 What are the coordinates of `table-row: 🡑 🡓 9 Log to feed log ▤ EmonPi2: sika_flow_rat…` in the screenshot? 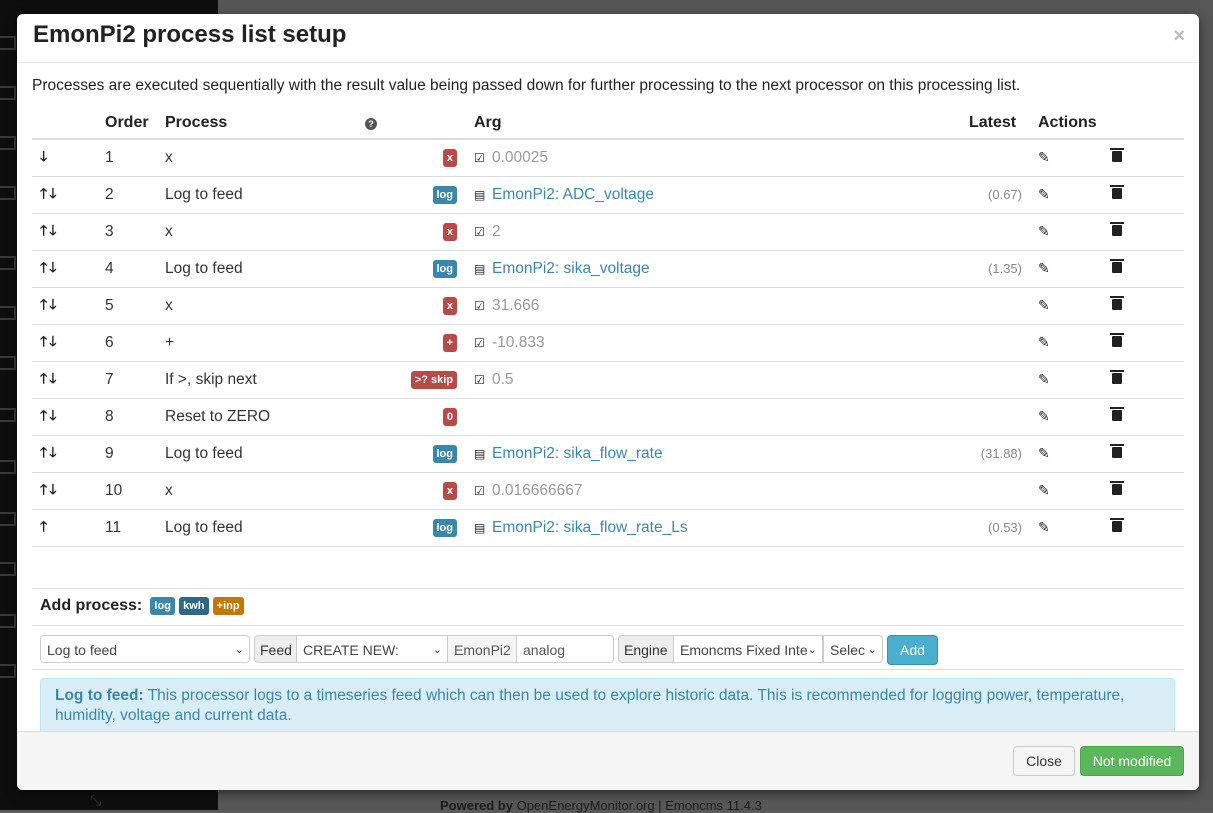 It's located at (608, 454).